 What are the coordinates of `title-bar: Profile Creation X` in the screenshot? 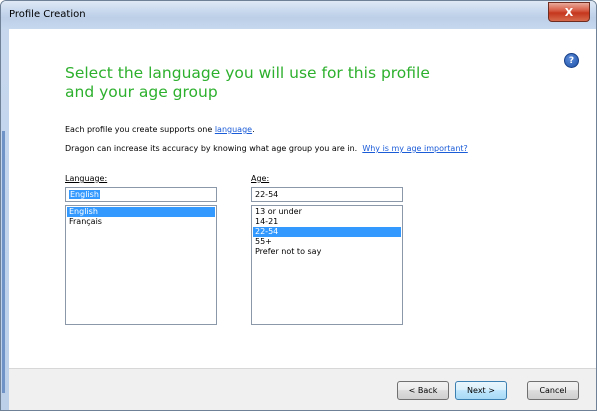 It's located at (298, 15).